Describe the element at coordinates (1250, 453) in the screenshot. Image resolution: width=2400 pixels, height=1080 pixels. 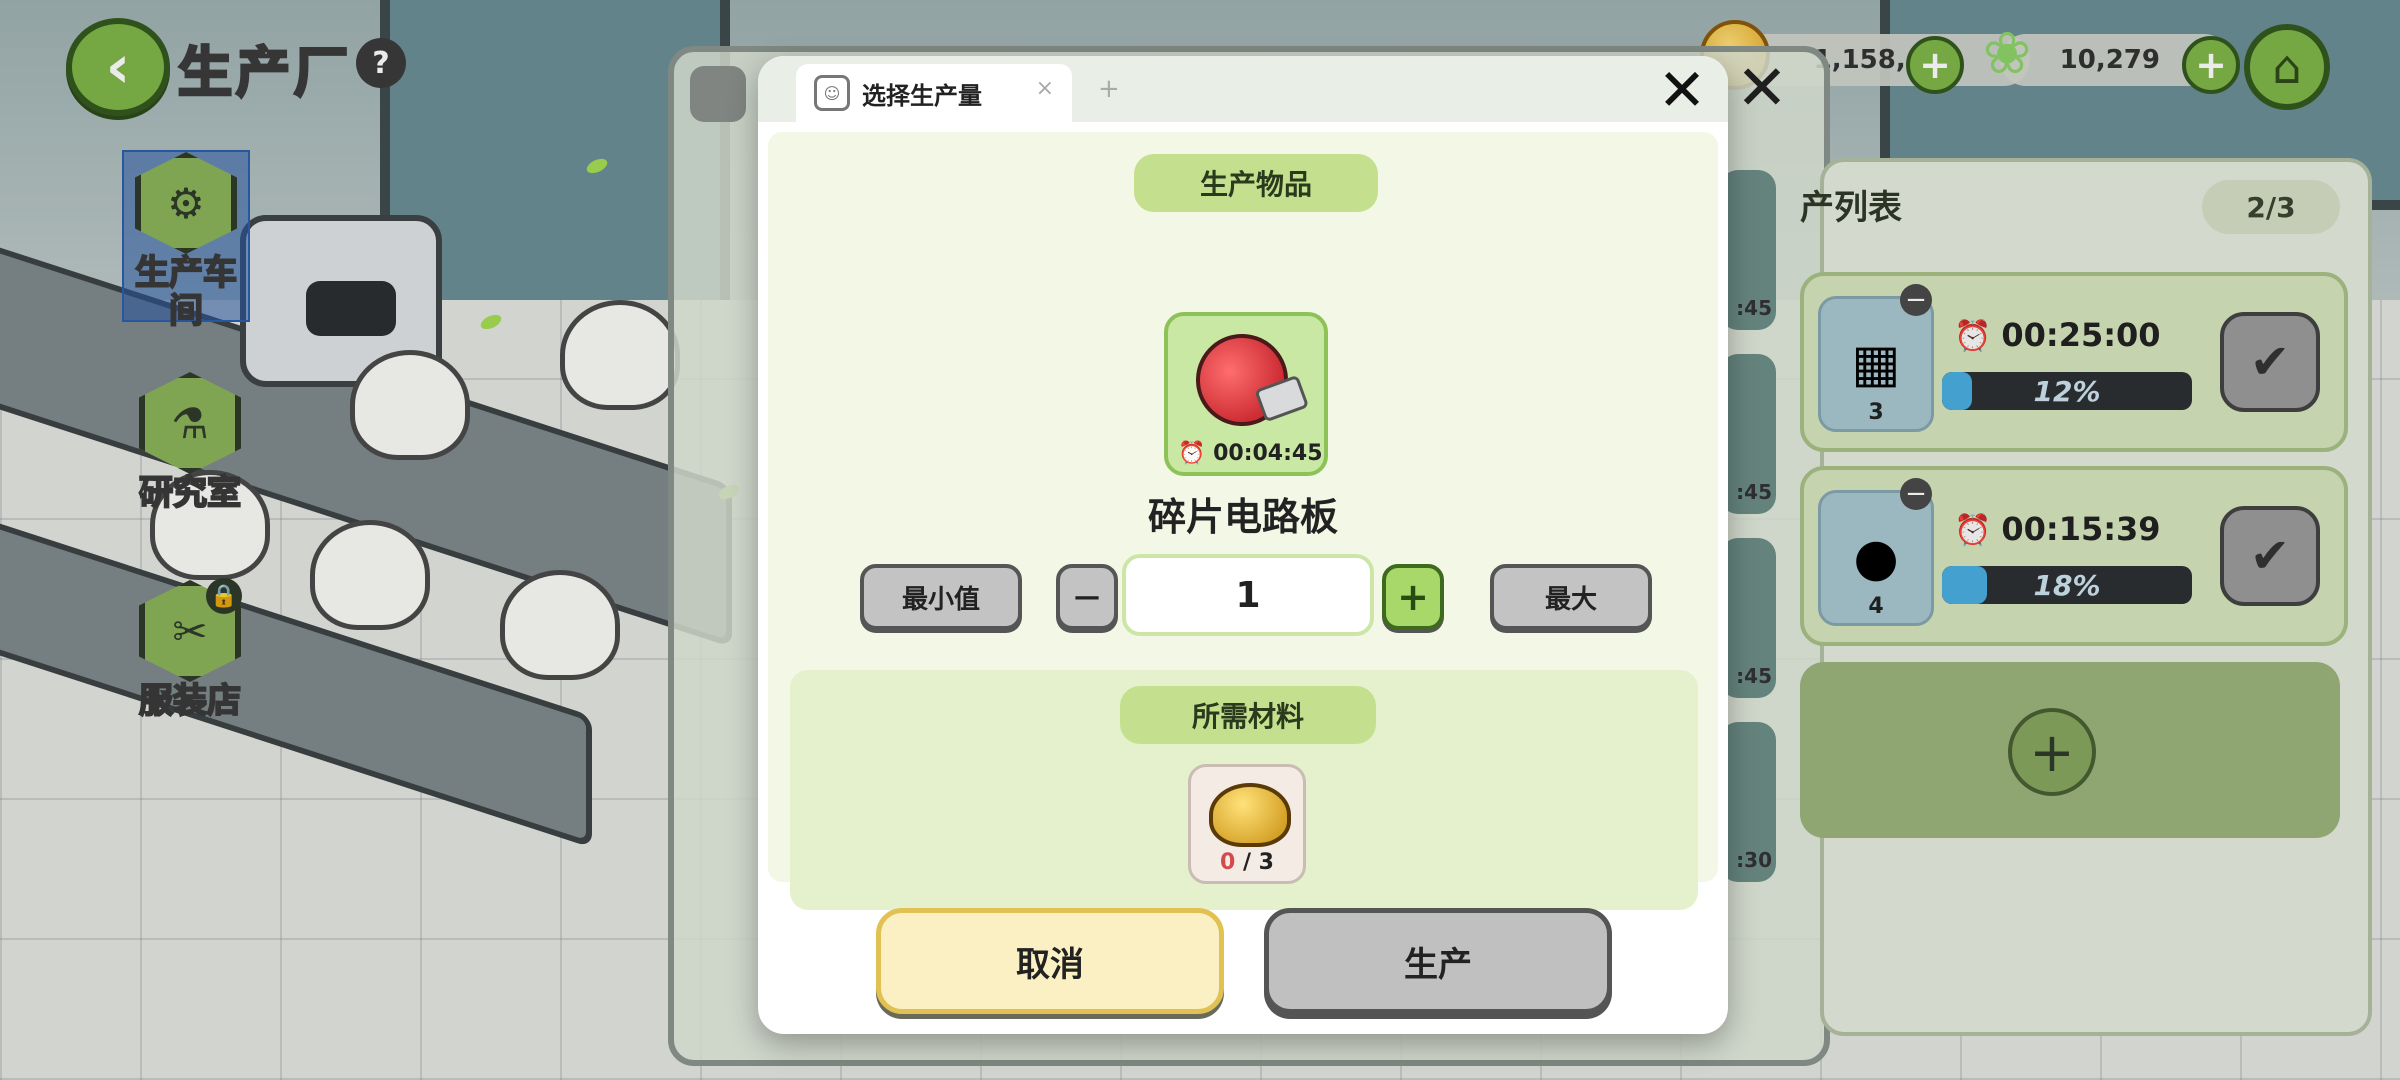
I see `item-duration: ⏰ 00:04:45` at that location.